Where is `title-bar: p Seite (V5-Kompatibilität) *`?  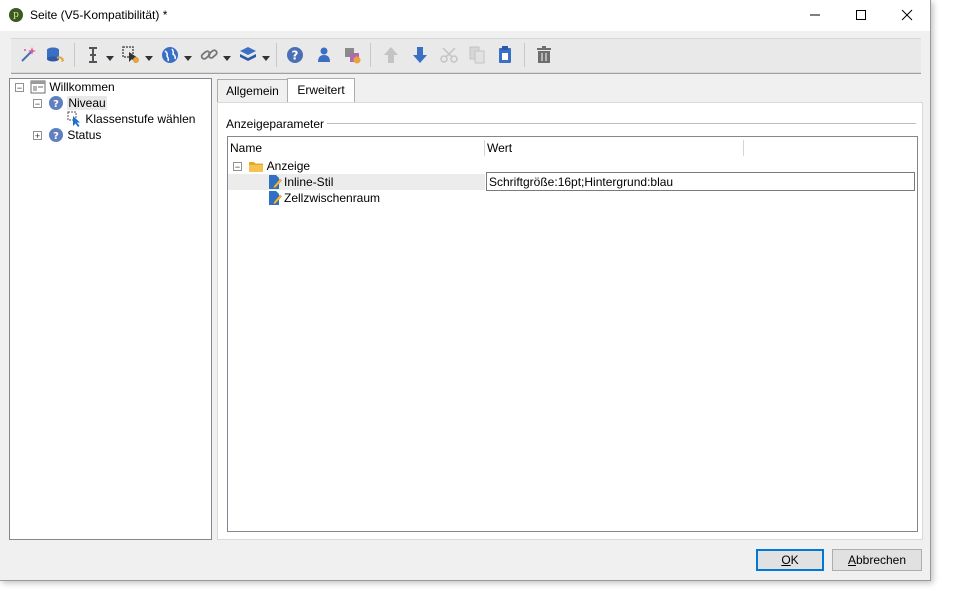 title-bar: p Seite (V5-Kompatibilität) * is located at coordinates (465, 15).